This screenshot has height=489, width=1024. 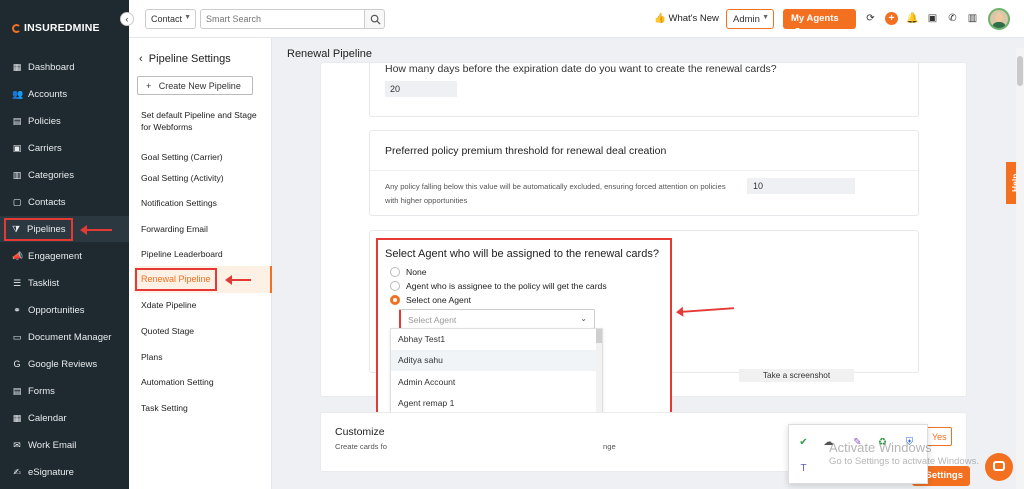 What do you see at coordinates (56, 28) in the screenshot?
I see `brand-logo: INSUREDMINE` at bounding box center [56, 28].